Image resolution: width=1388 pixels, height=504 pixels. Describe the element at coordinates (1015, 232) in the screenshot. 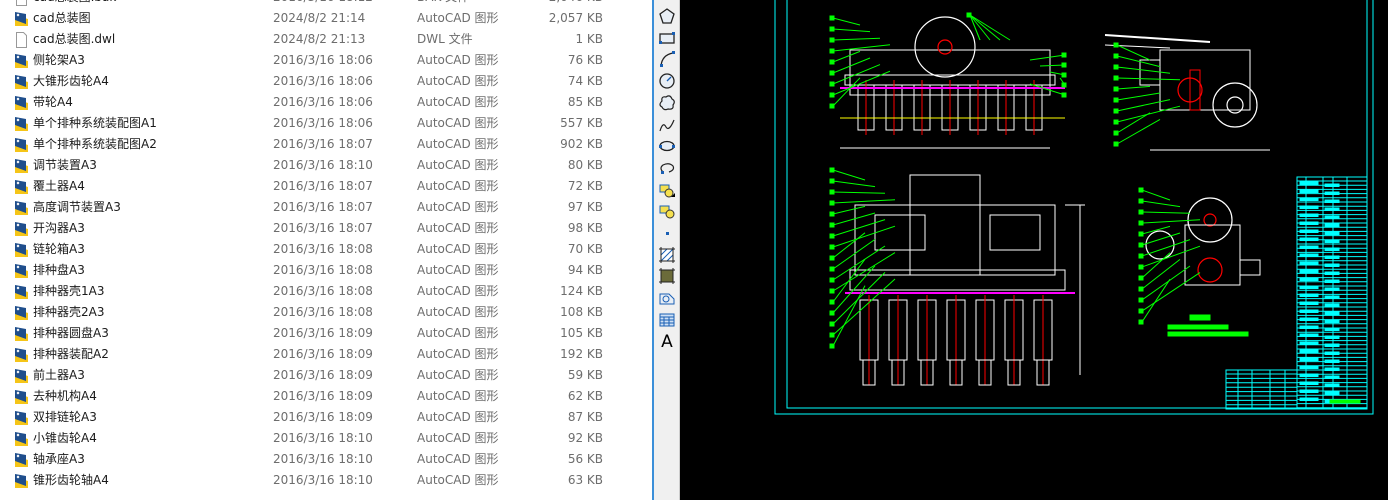

I see `top-view-box` at that location.